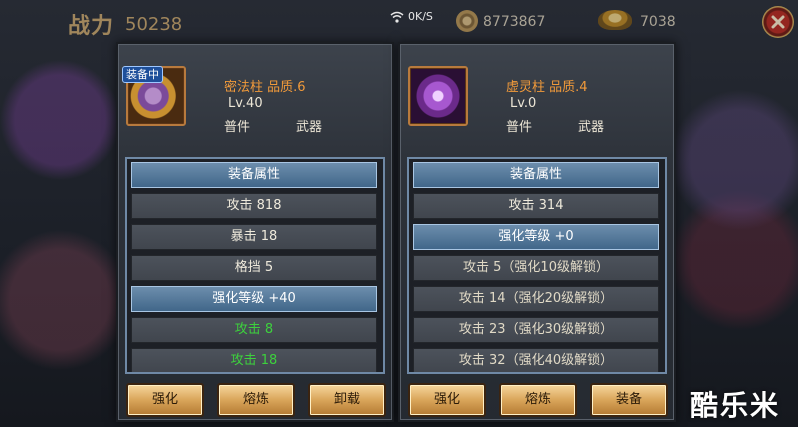 The width and height of the screenshot is (798, 427). I want to click on item-level: Lv.0, so click(523, 103).